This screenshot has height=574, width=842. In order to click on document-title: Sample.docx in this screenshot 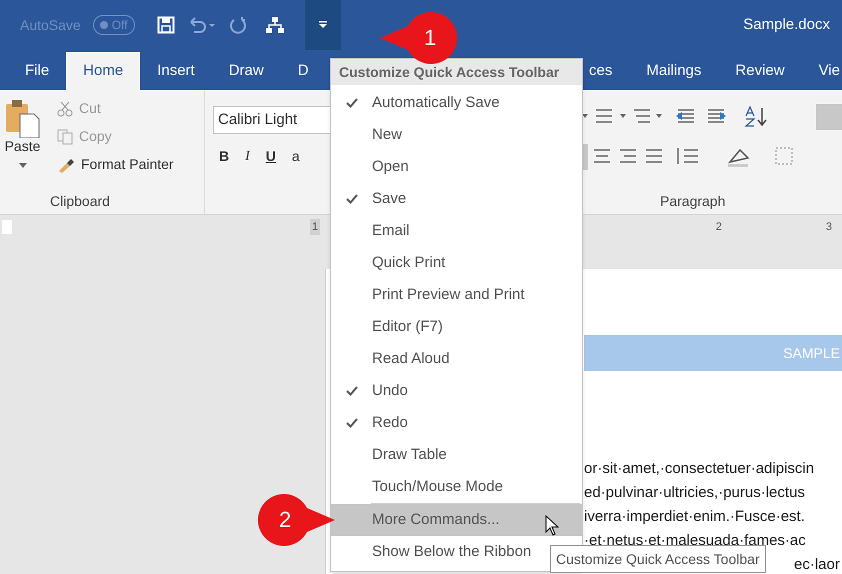, I will do `click(786, 24)`.